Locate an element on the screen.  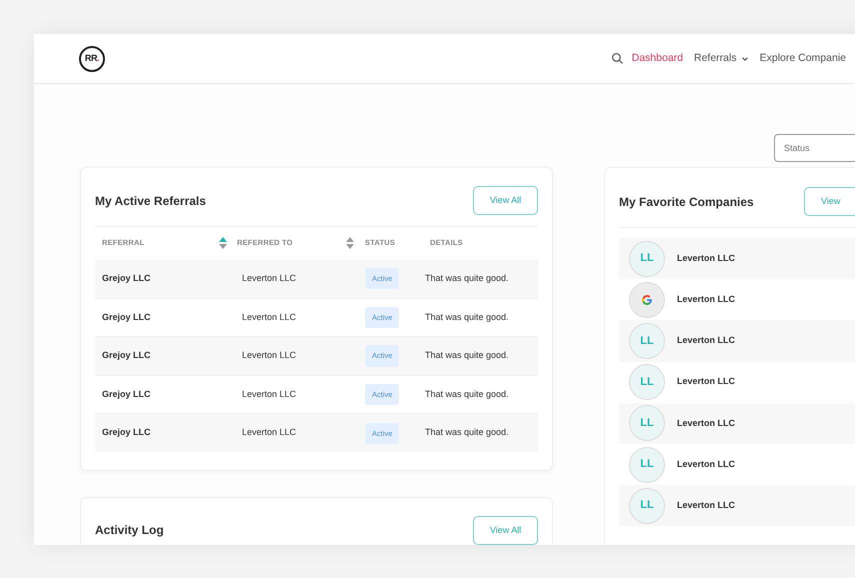
nav-link: Explore Companie is located at coordinates (803, 58).